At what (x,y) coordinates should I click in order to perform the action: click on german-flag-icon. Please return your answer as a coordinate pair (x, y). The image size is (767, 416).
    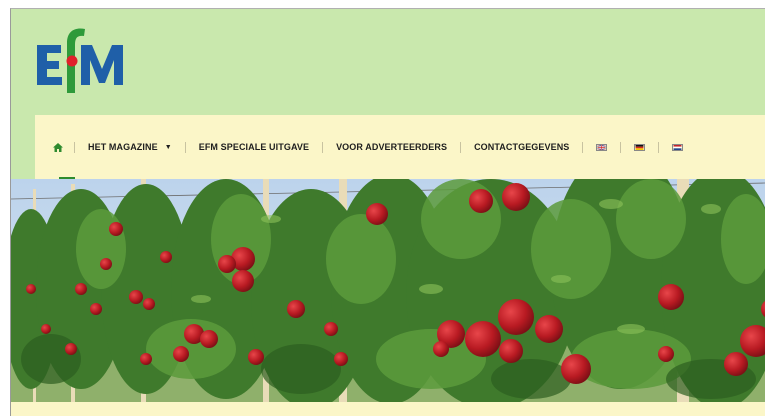
    Looking at the image, I should click on (640, 147).